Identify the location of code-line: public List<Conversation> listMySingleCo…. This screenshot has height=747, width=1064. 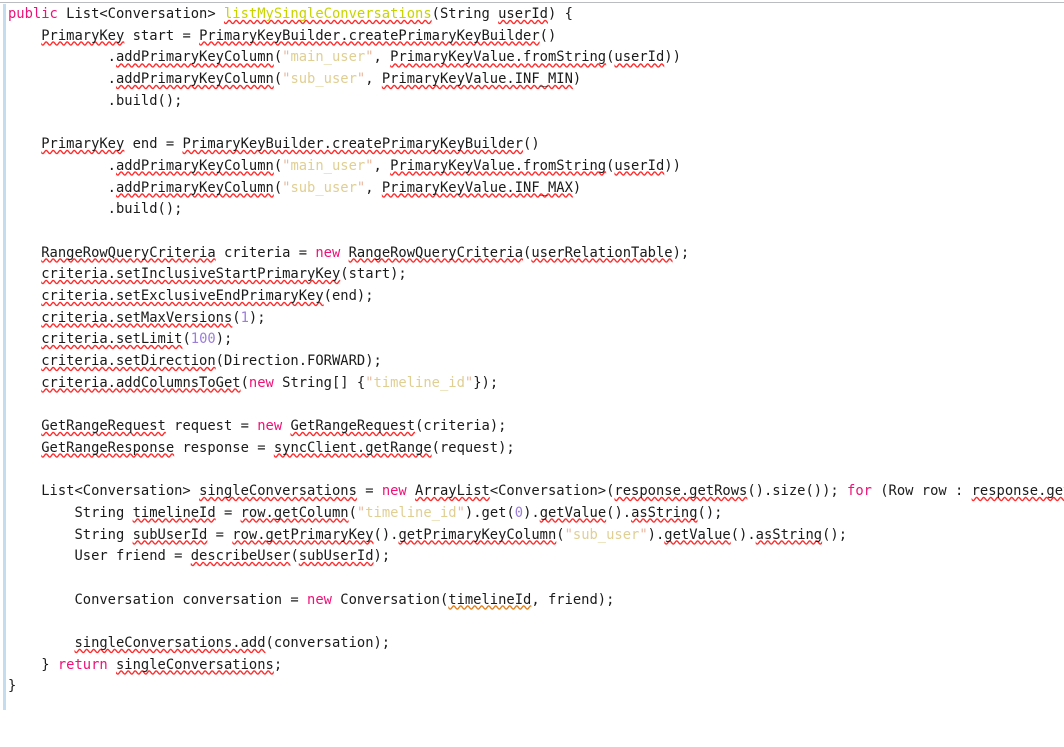
(536, 15).